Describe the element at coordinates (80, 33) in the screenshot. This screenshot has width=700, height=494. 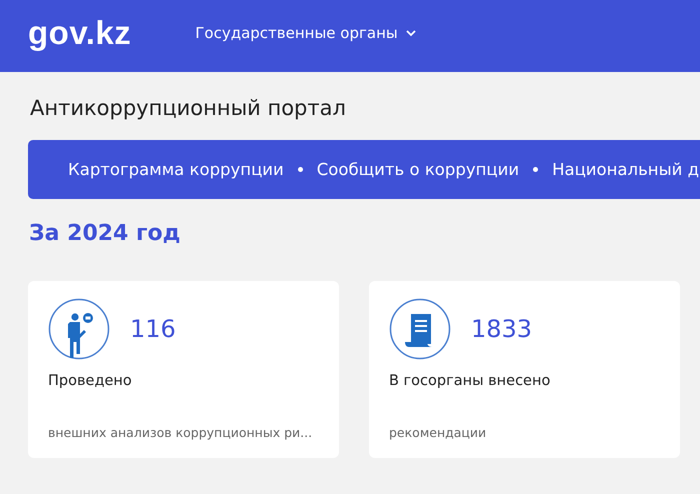
I see `site-logo: gov.kz` at that location.